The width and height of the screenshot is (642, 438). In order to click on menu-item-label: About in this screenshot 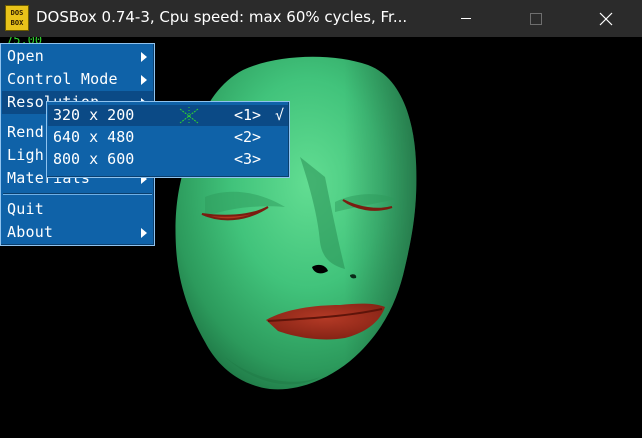, I will do `click(30, 232)`.